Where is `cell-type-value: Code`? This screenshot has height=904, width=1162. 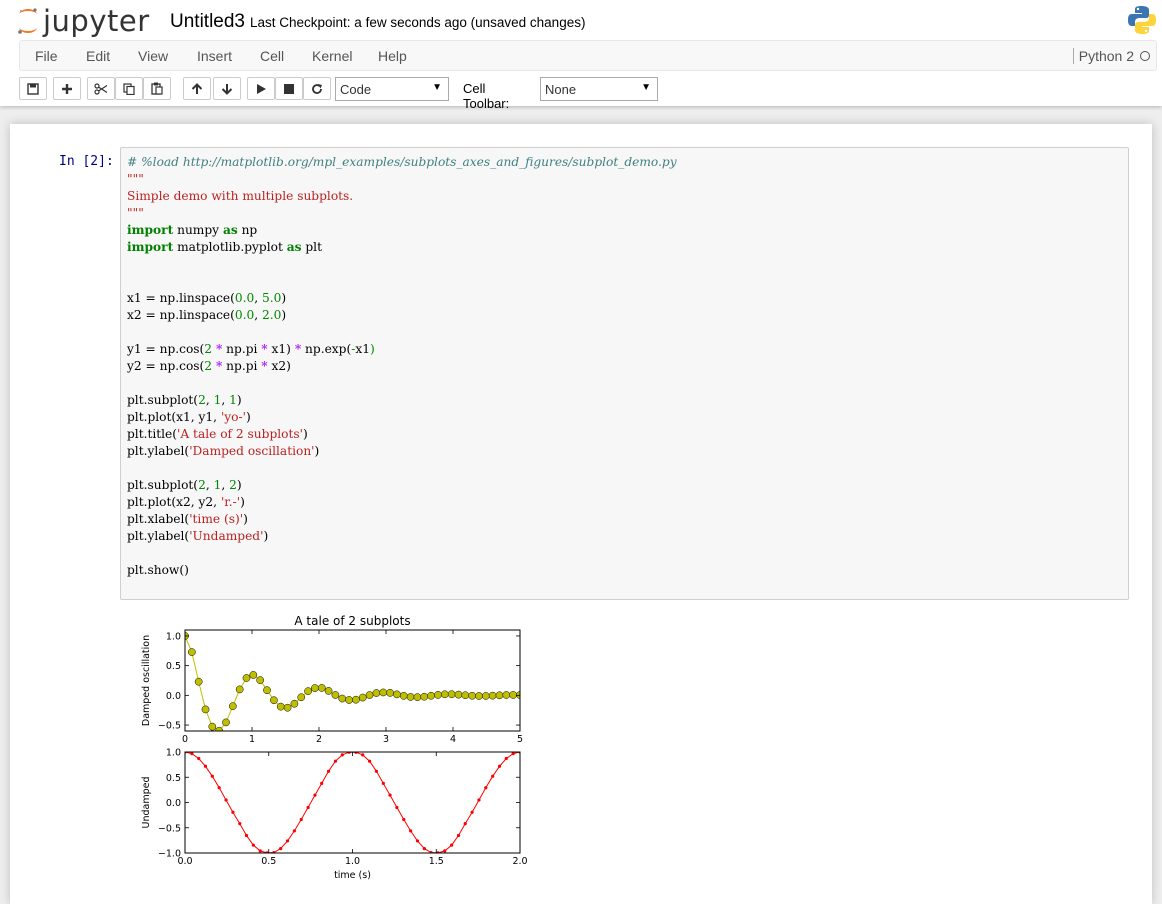 cell-type-value: Code is located at coordinates (356, 89).